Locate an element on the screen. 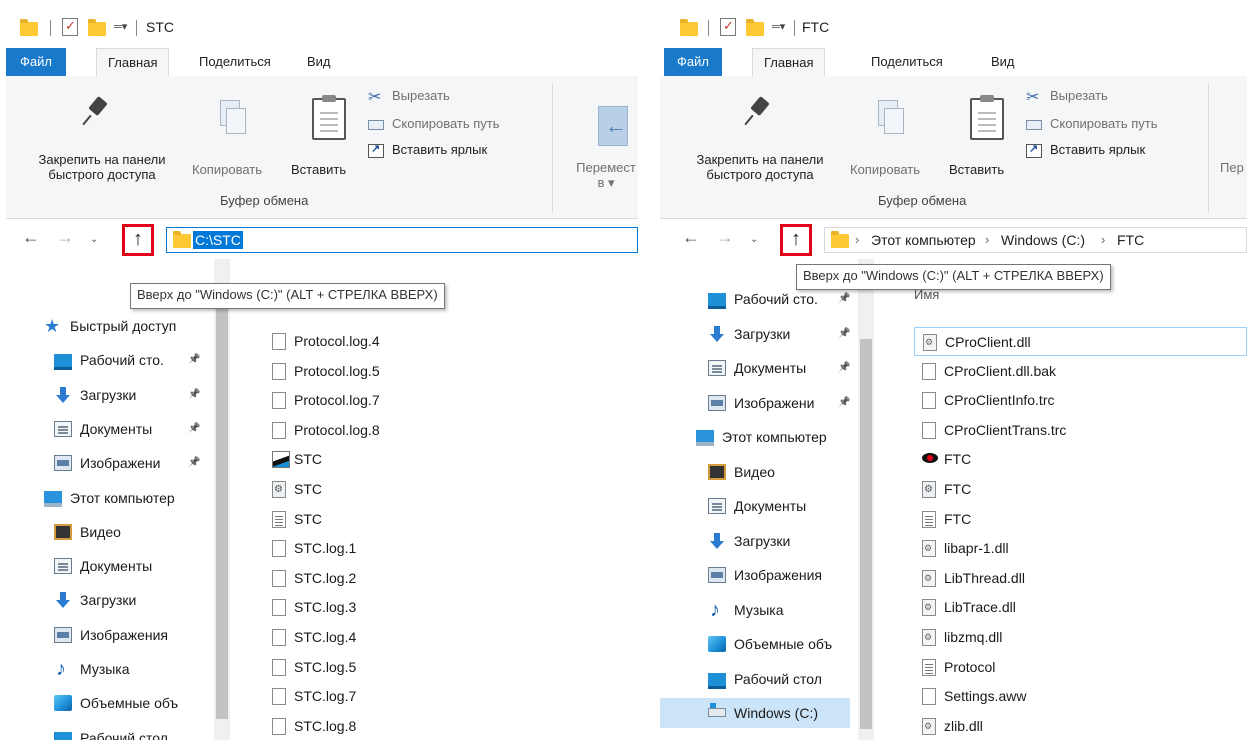  file-item: STC.log.5 is located at coordinates (435, 667).